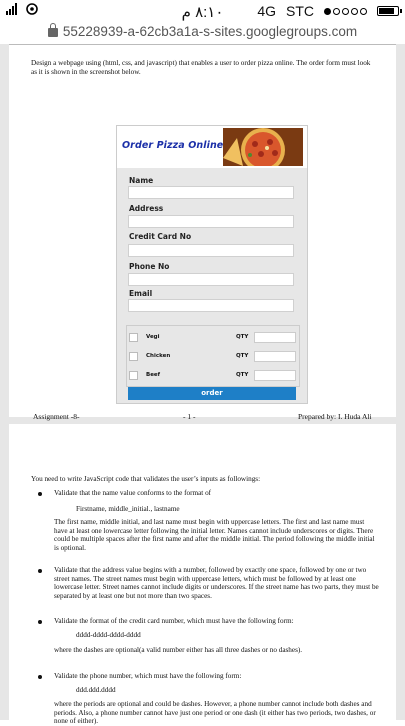 The image size is (405, 726). I want to click on status-bar: ٨:١٠ م 4G STC, so click(202, 11).